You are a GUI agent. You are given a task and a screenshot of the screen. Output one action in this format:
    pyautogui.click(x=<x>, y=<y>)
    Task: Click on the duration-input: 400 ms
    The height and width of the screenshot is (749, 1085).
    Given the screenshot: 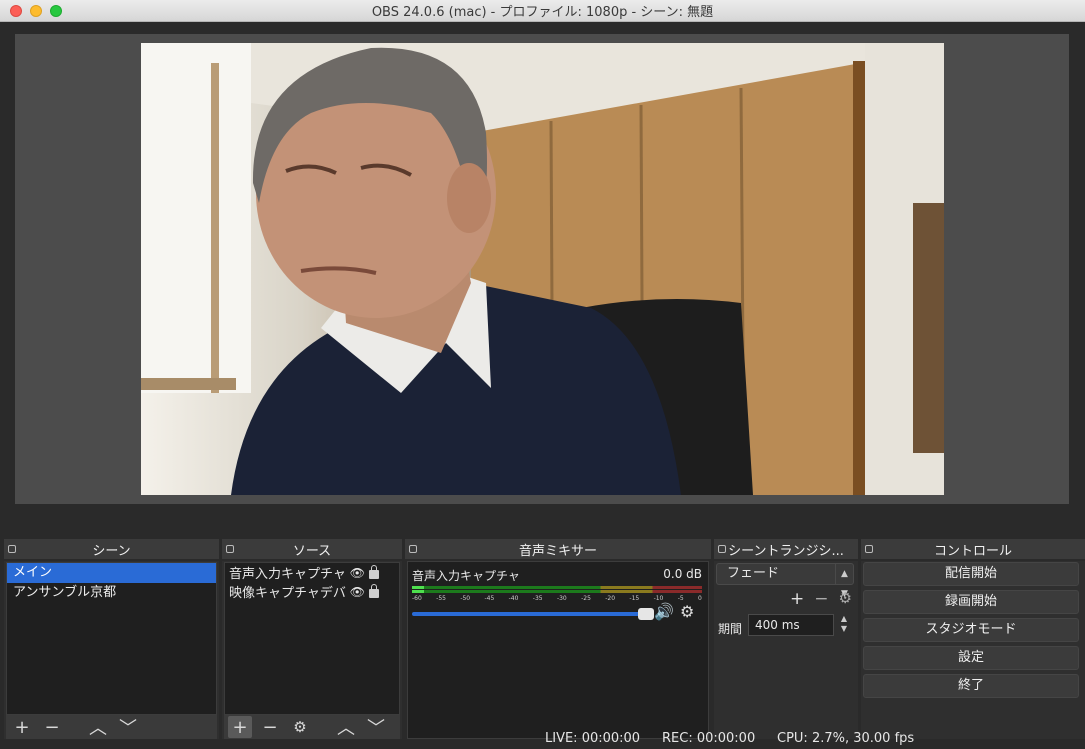 What is the action you would take?
    pyautogui.click(x=791, y=625)
    